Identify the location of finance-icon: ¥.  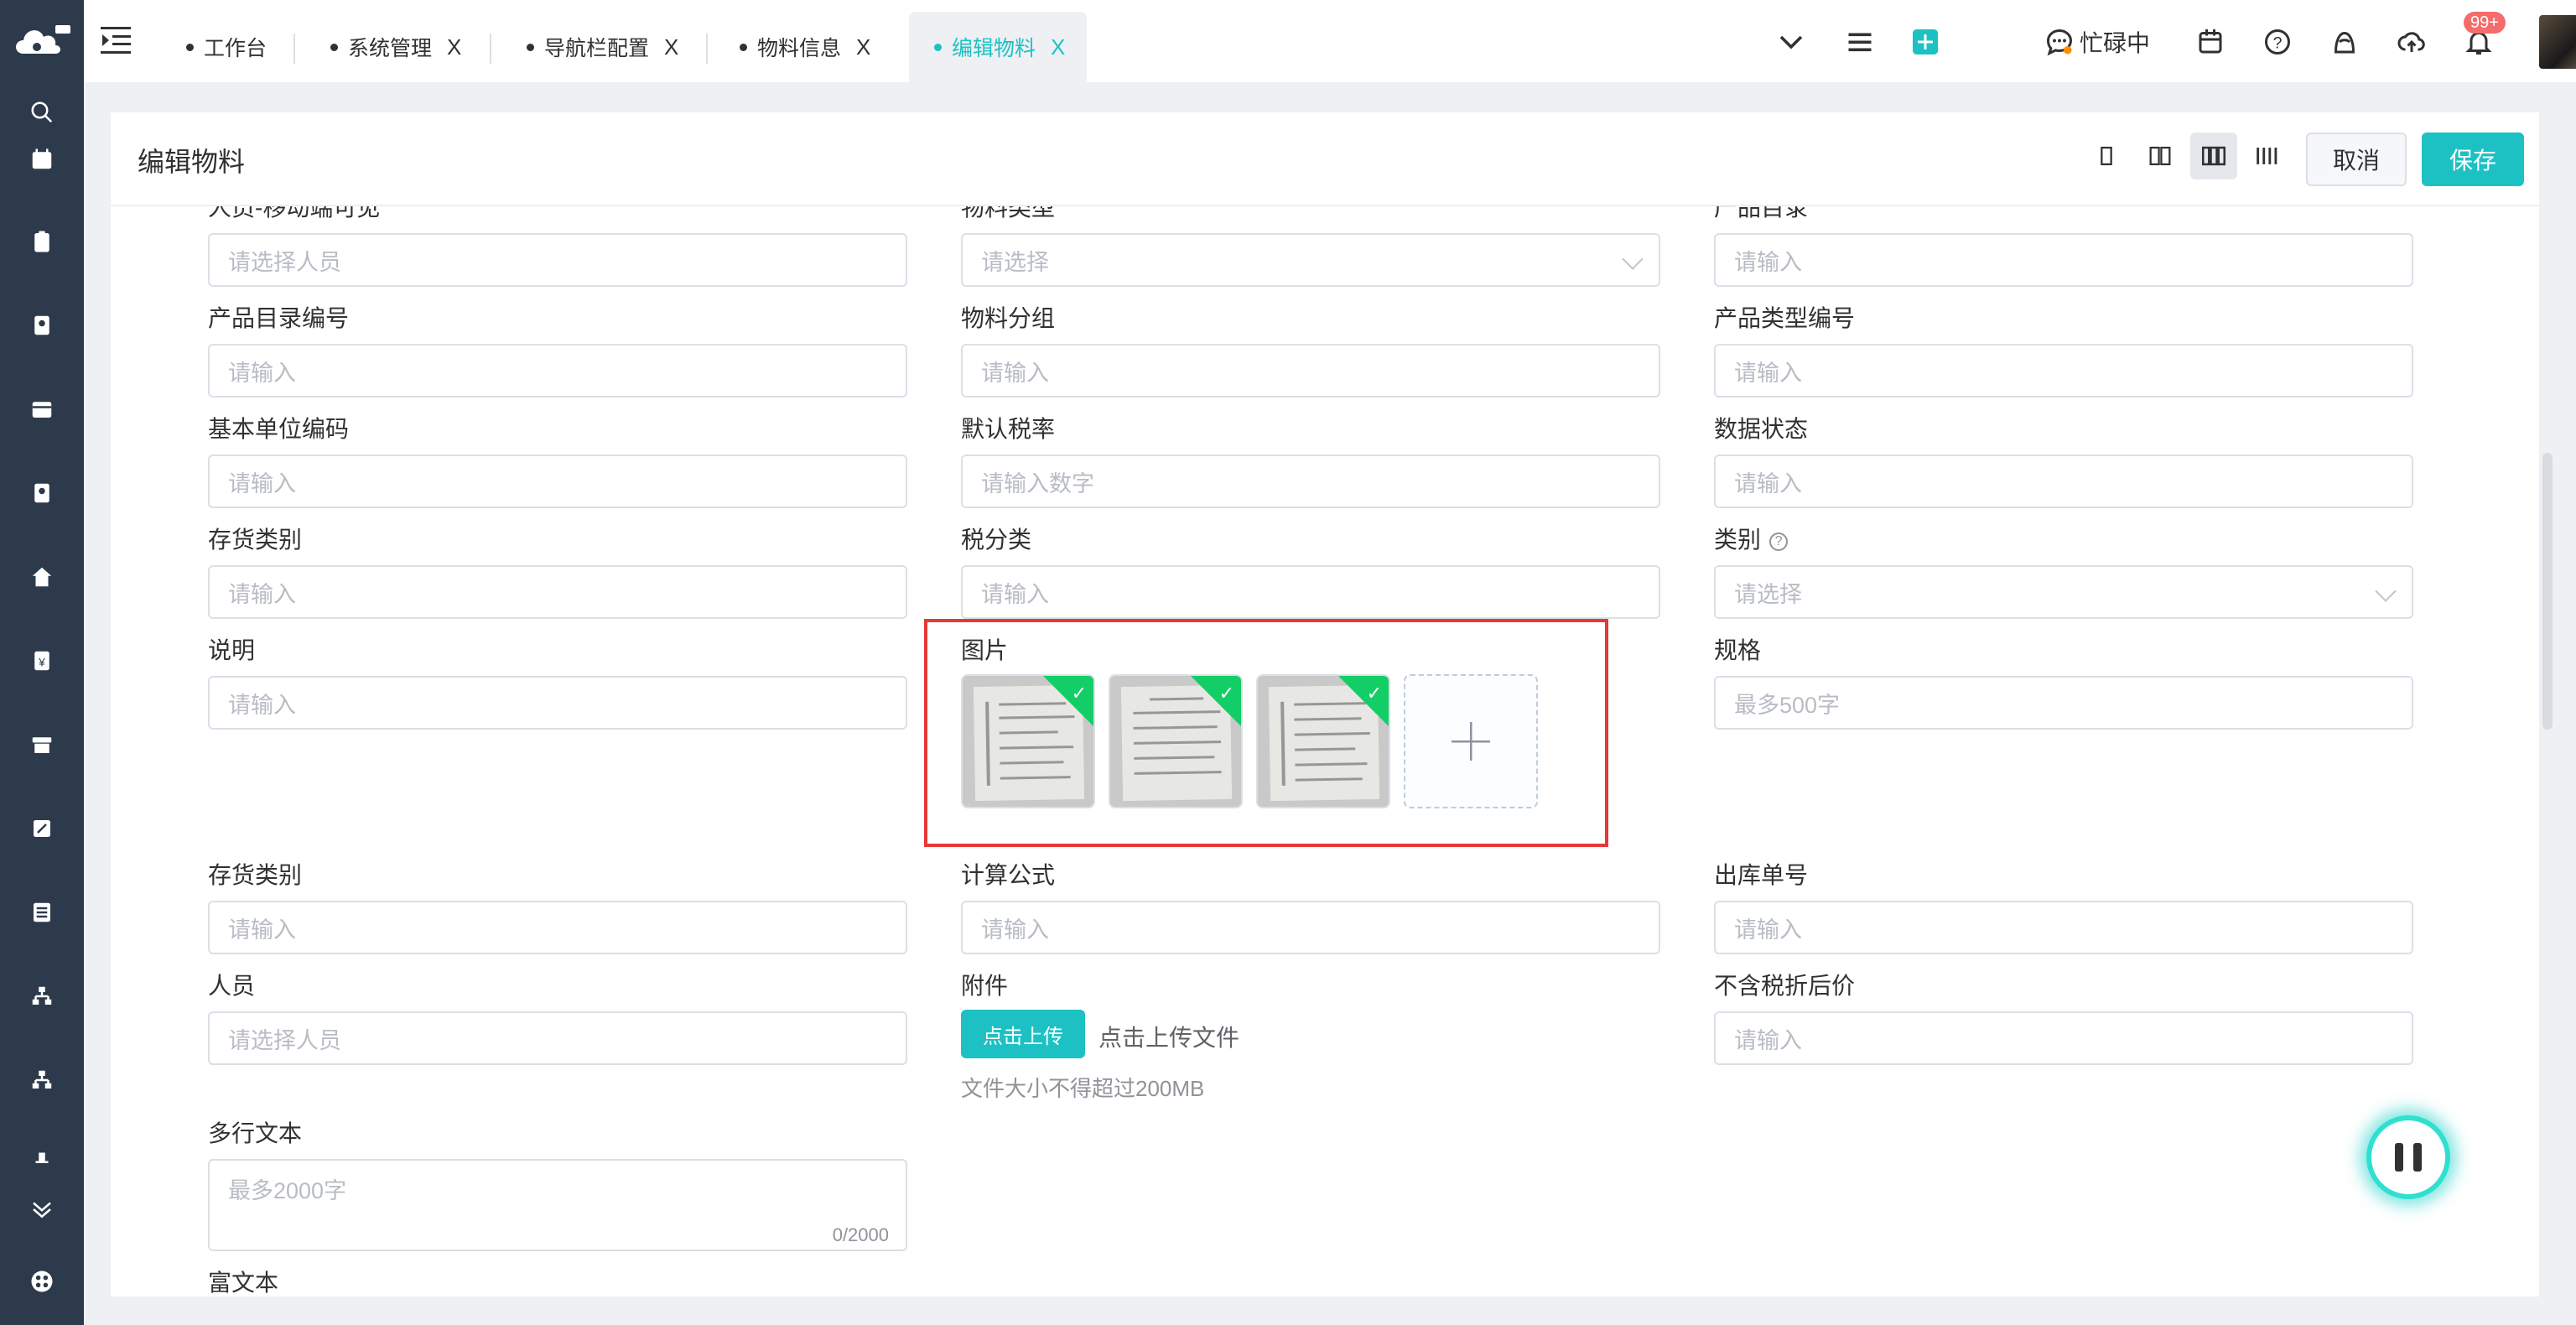
(42, 661).